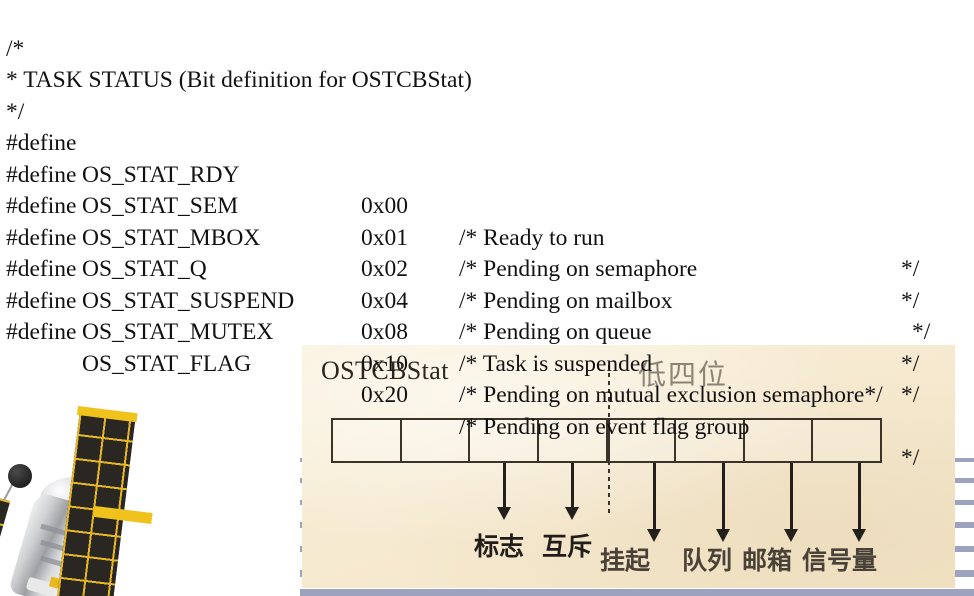 The height and width of the screenshot is (596, 974). What do you see at coordinates (616, 426) in the screenshot?
I see `comment-text: Pending on event flag group` at bounding box center [616, 426].